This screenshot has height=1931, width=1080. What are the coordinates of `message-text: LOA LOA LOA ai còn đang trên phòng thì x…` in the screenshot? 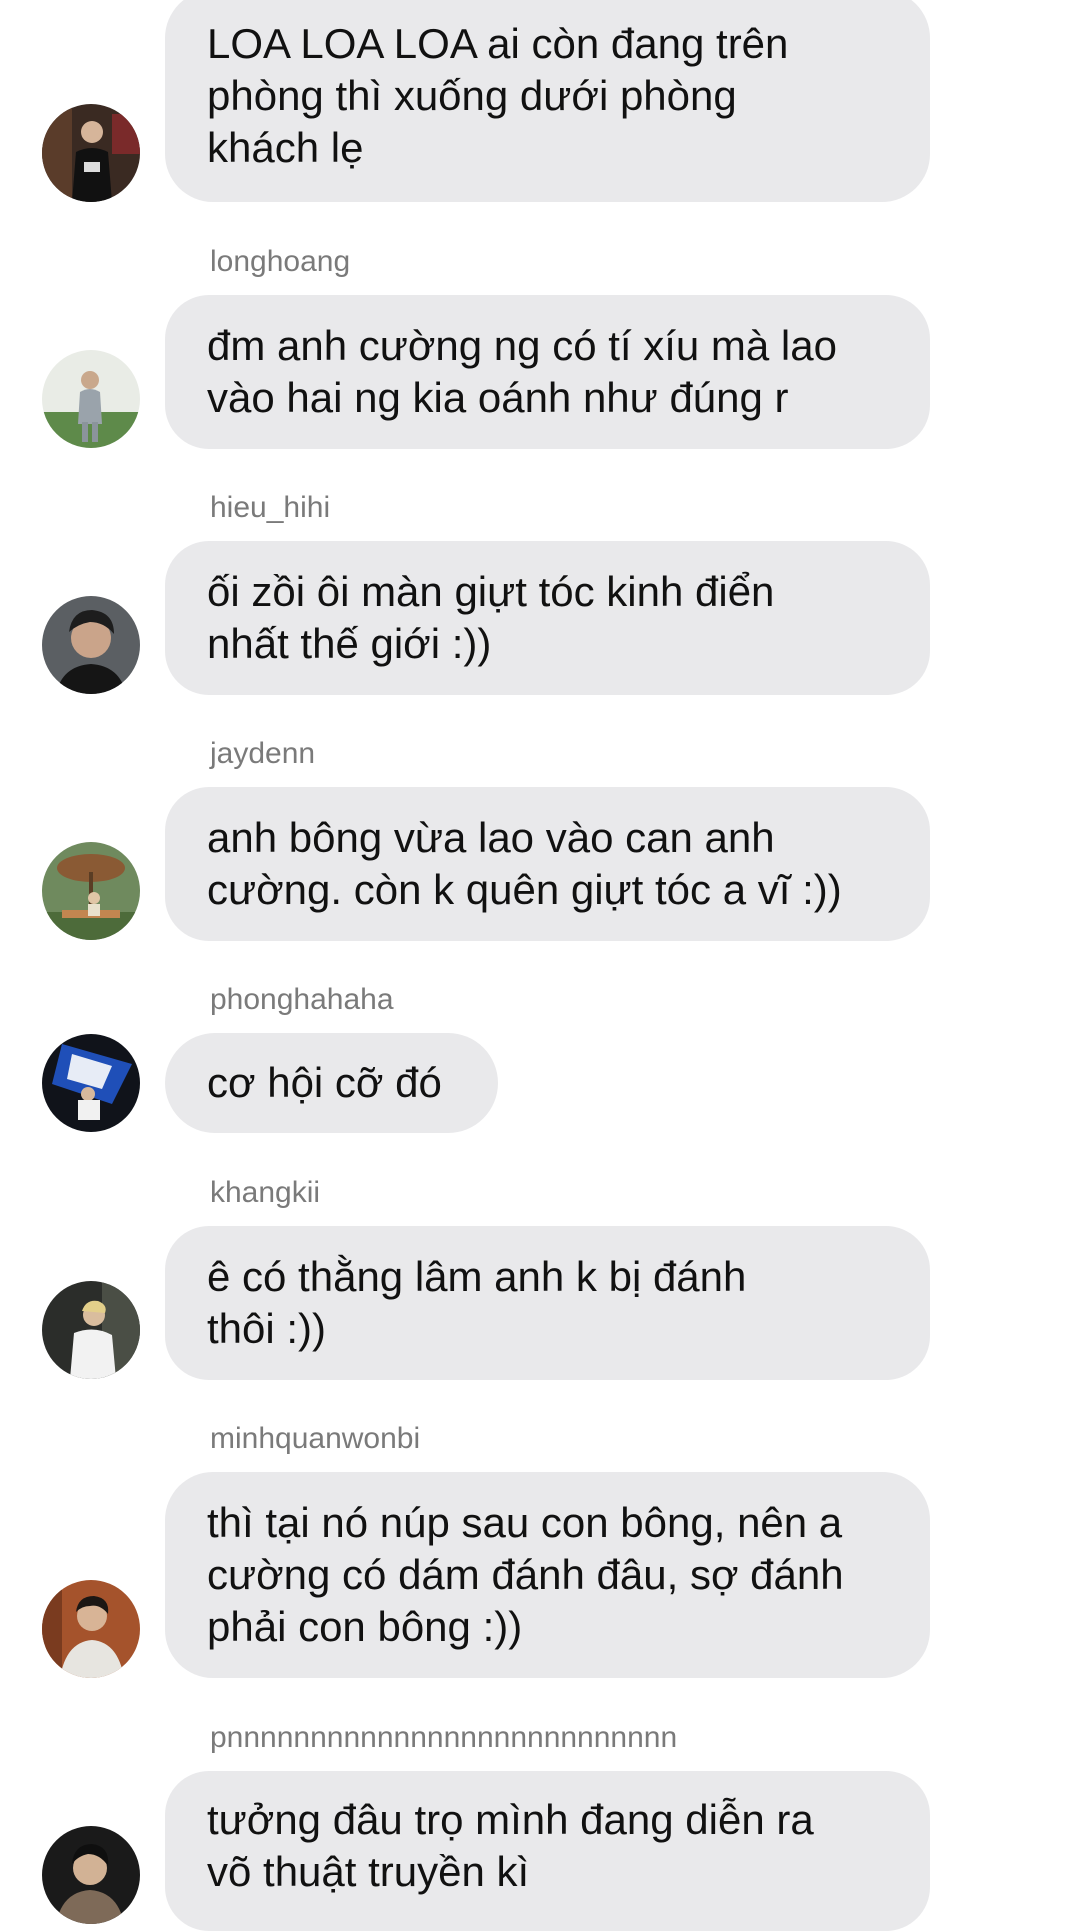 It's located at (498, 95).